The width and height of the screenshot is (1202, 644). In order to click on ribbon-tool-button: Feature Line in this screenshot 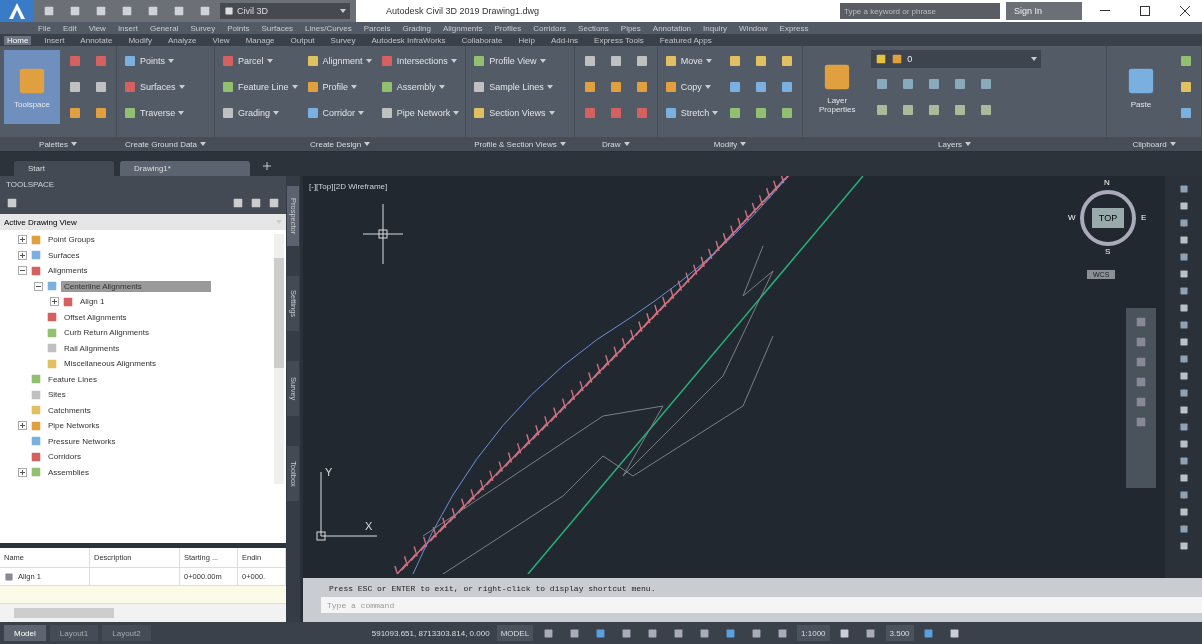, I will do `click(259, 87)`.